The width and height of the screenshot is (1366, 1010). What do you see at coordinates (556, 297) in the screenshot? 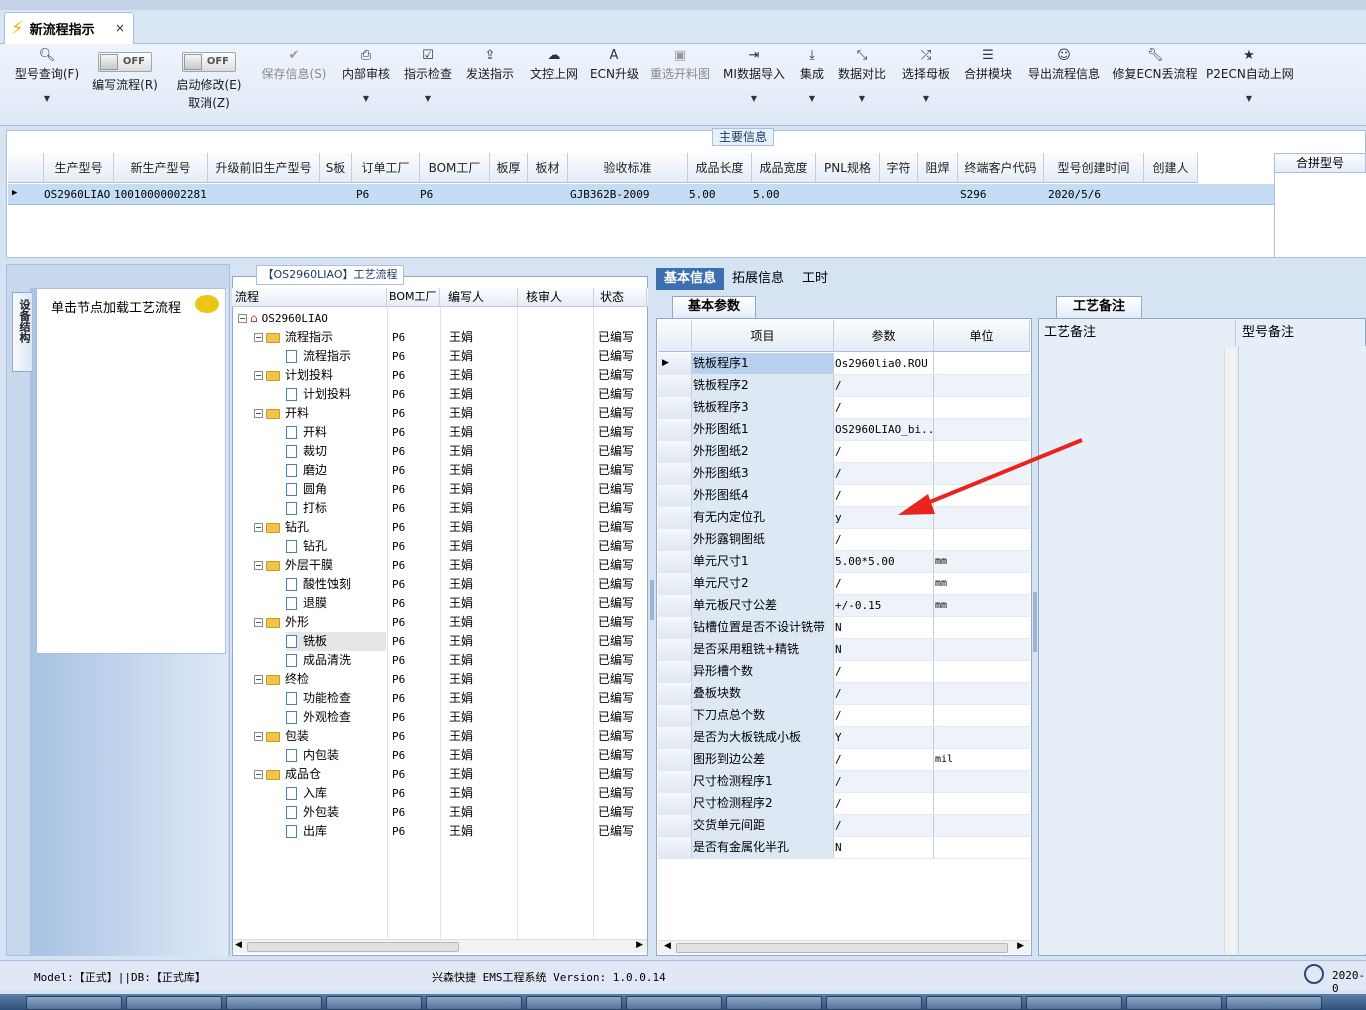
I see `col-header: 核审人` at bounding box center [556, 297].